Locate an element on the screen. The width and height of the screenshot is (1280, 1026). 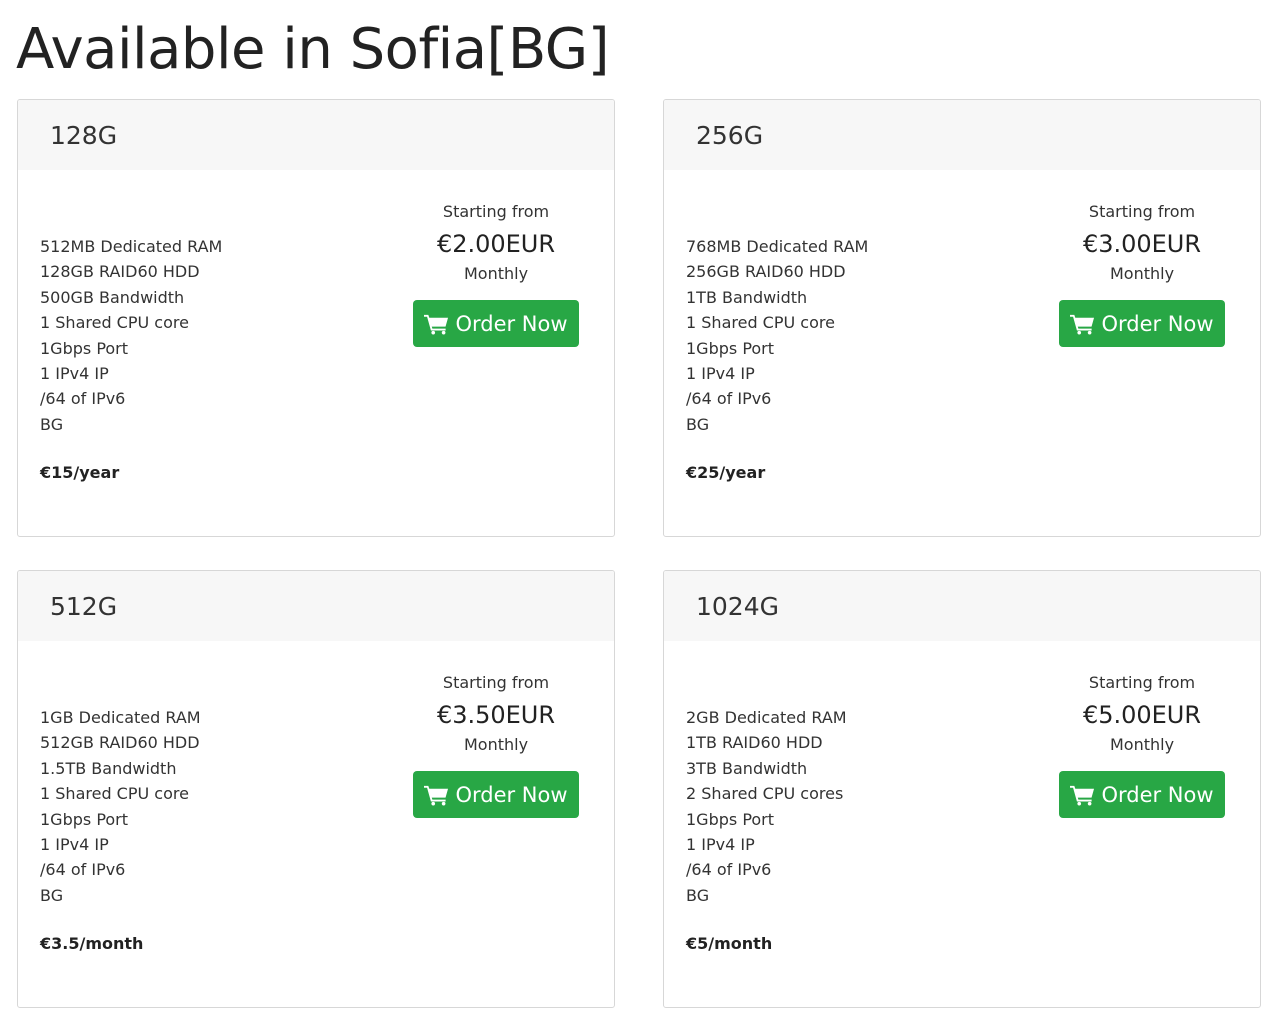
plan-price-note: €15/year is located at coordinates (80, 472).